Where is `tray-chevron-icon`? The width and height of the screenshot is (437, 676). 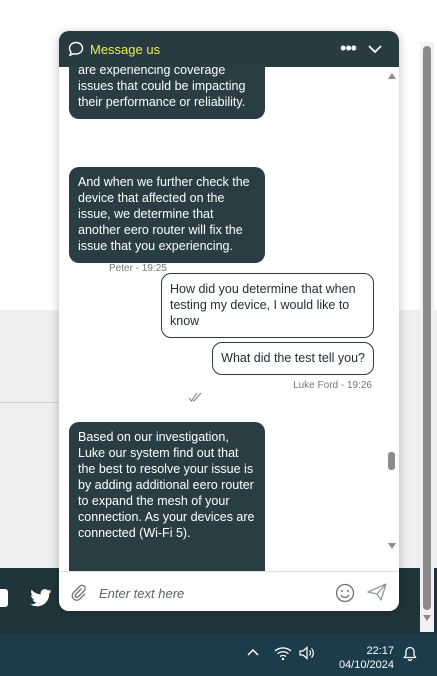 tray-chevron-icon is located at coordinates (253, 653).